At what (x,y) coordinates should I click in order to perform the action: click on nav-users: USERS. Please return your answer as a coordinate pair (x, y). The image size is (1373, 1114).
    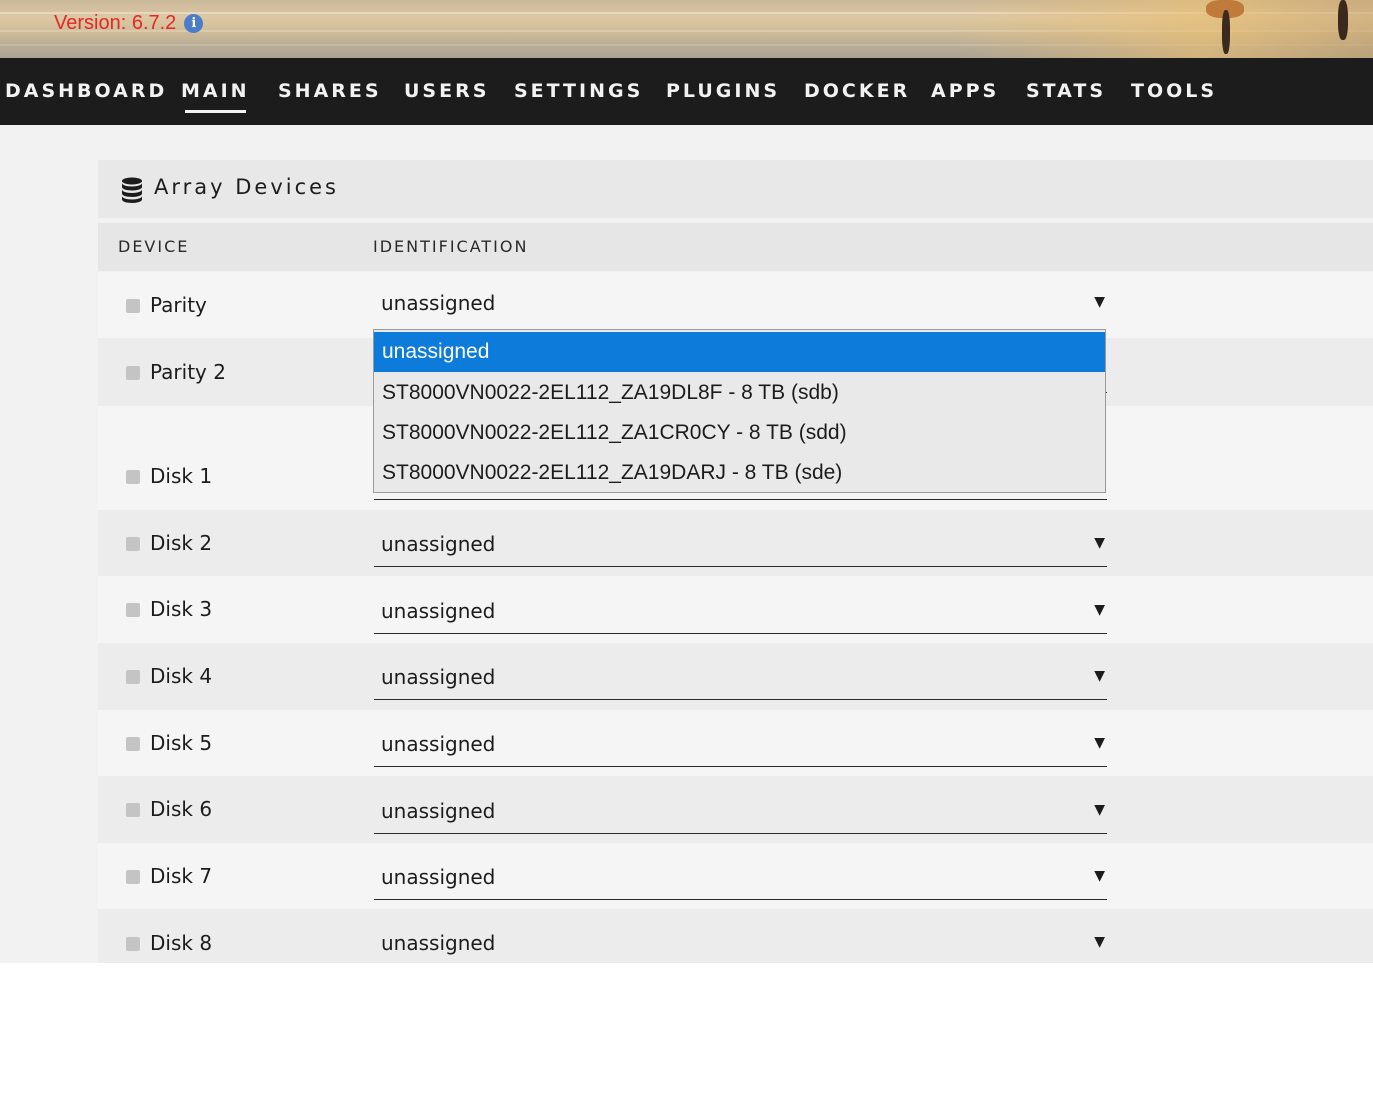
    Looking at the image, I should click on (446, 91).